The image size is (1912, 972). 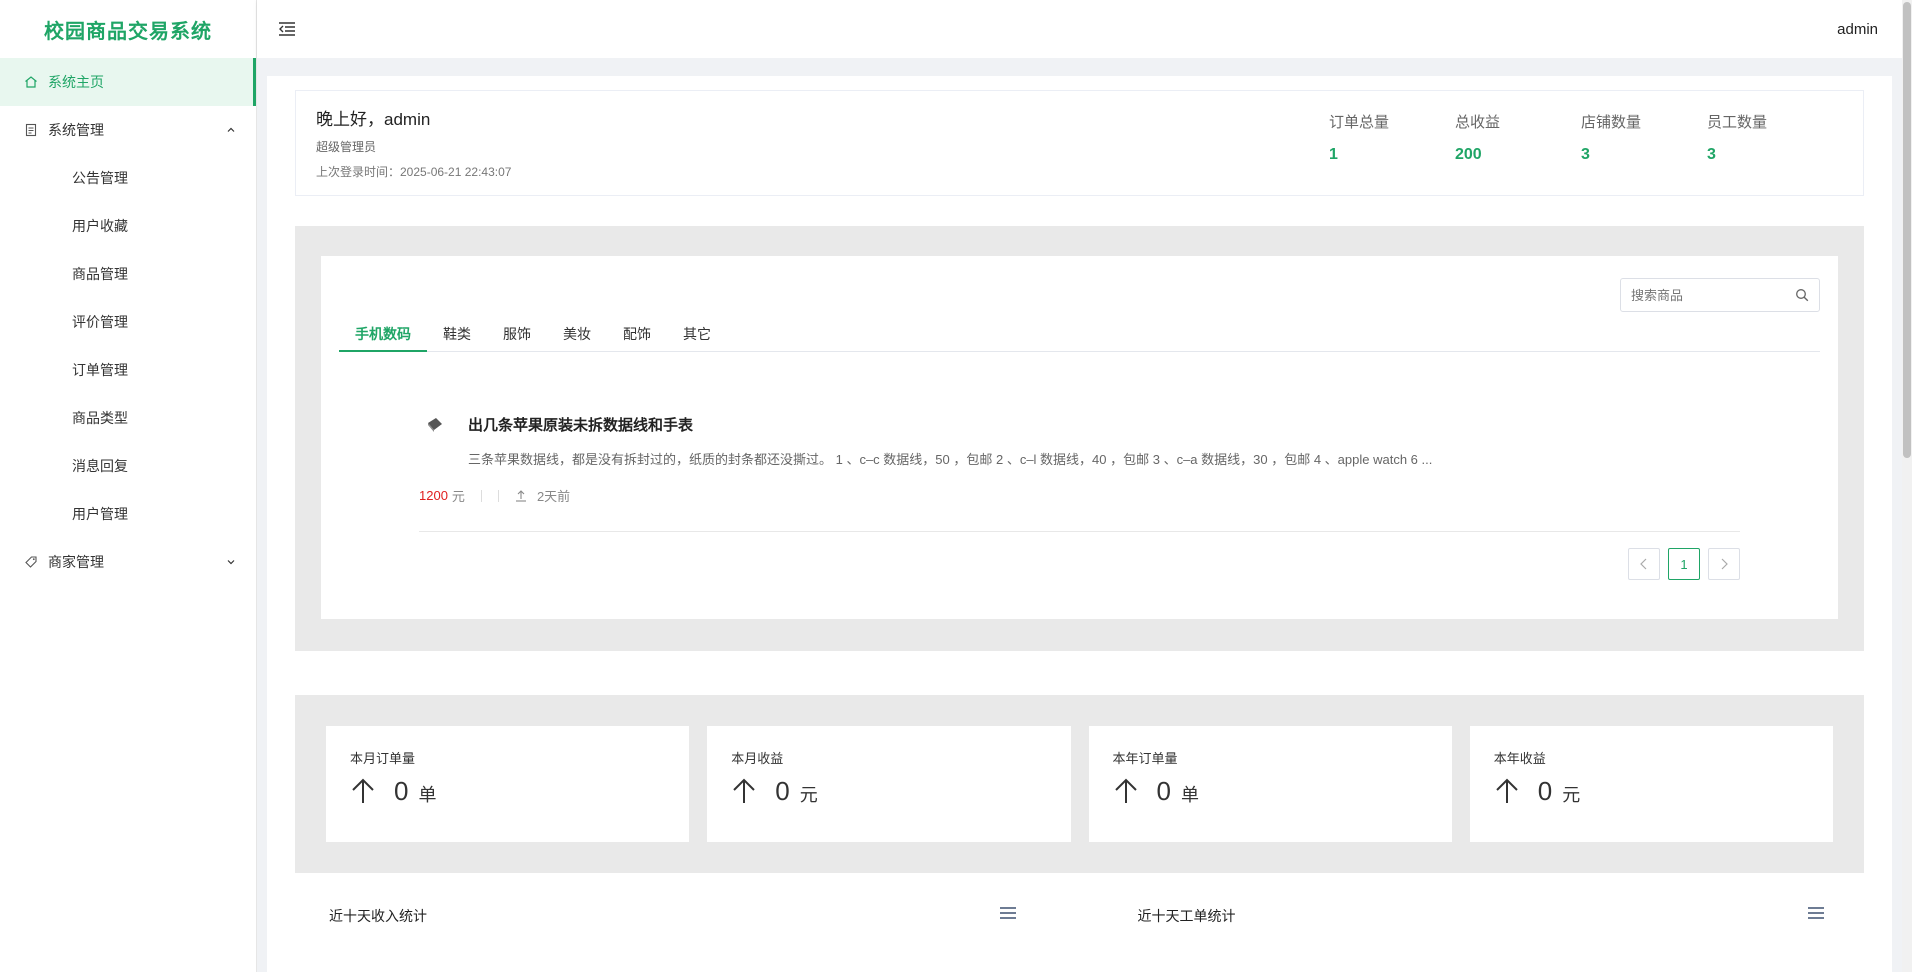 What do you see at coordinates (231, 130) in the screenshot?
I see `chevron-up-icon` at bounding box center [231, 130].